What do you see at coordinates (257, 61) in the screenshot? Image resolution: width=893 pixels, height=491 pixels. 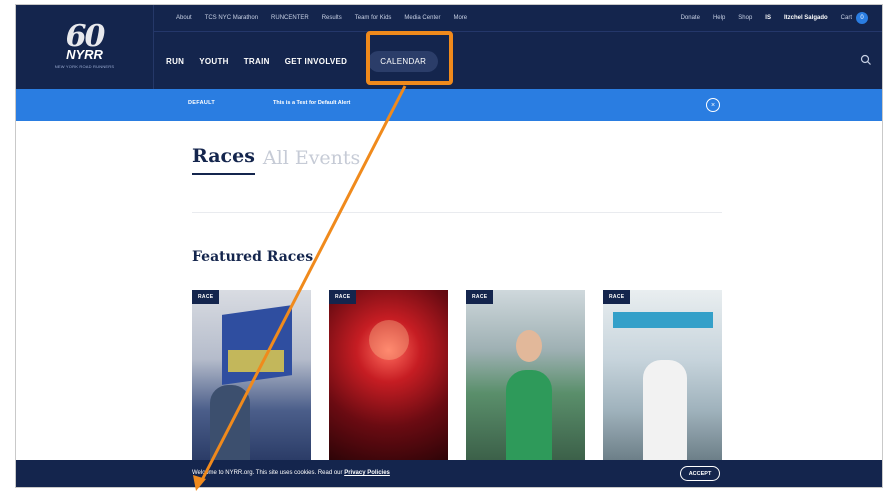 I see `nav-train: TRAIN` at bounding box center [257, 61].